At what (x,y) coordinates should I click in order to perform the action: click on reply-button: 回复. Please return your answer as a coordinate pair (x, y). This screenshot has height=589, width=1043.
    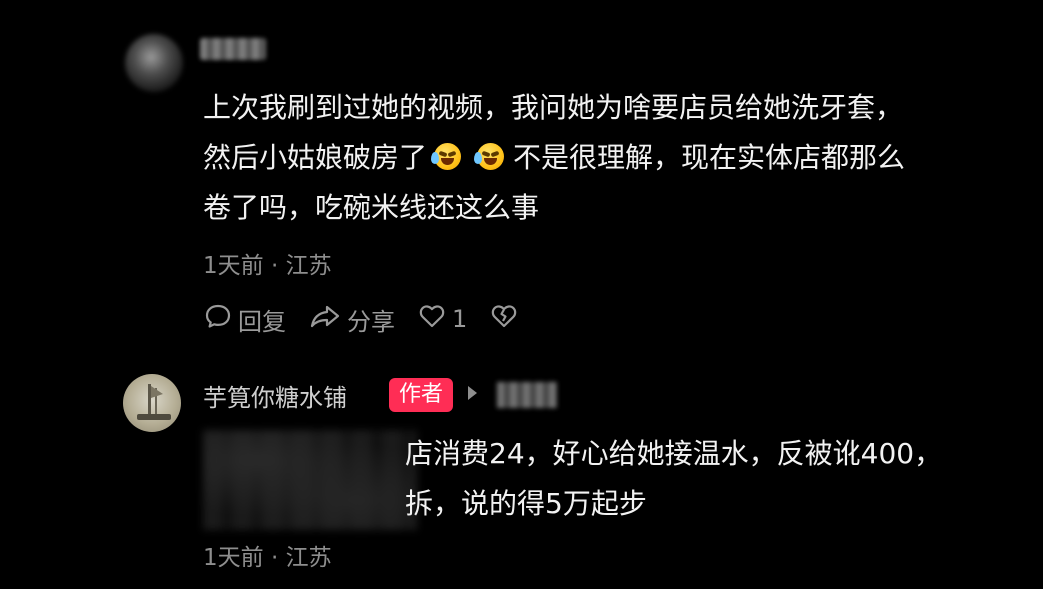
    Looking at the image, I should click on (244, 319).